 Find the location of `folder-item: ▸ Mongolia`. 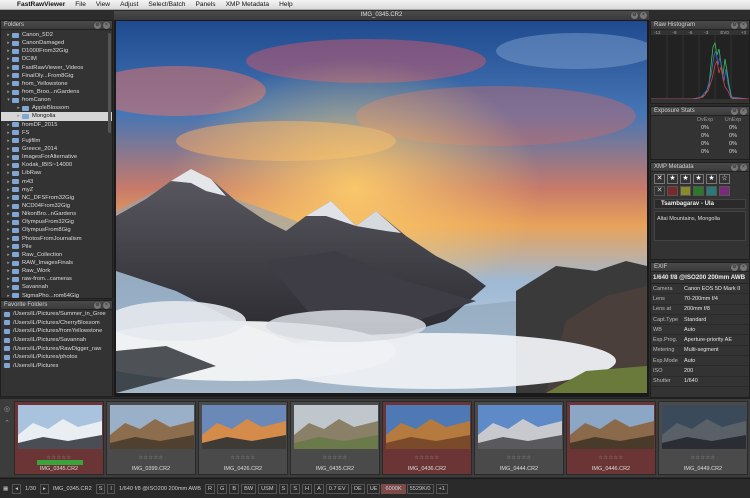

folder-item: ▸ Mongolia is located at coordinates (56, 116).